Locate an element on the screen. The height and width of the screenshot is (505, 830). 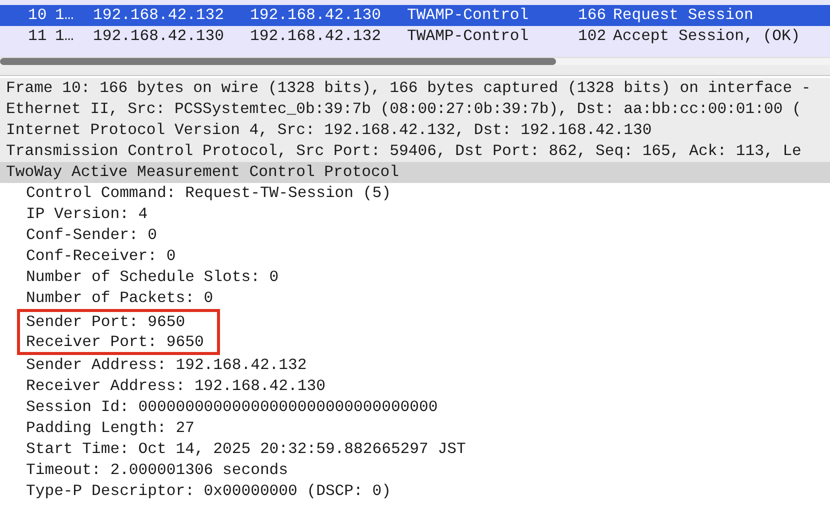
packet-destination-cell: 192.168.42.130 is located at coordinates (316, 15).